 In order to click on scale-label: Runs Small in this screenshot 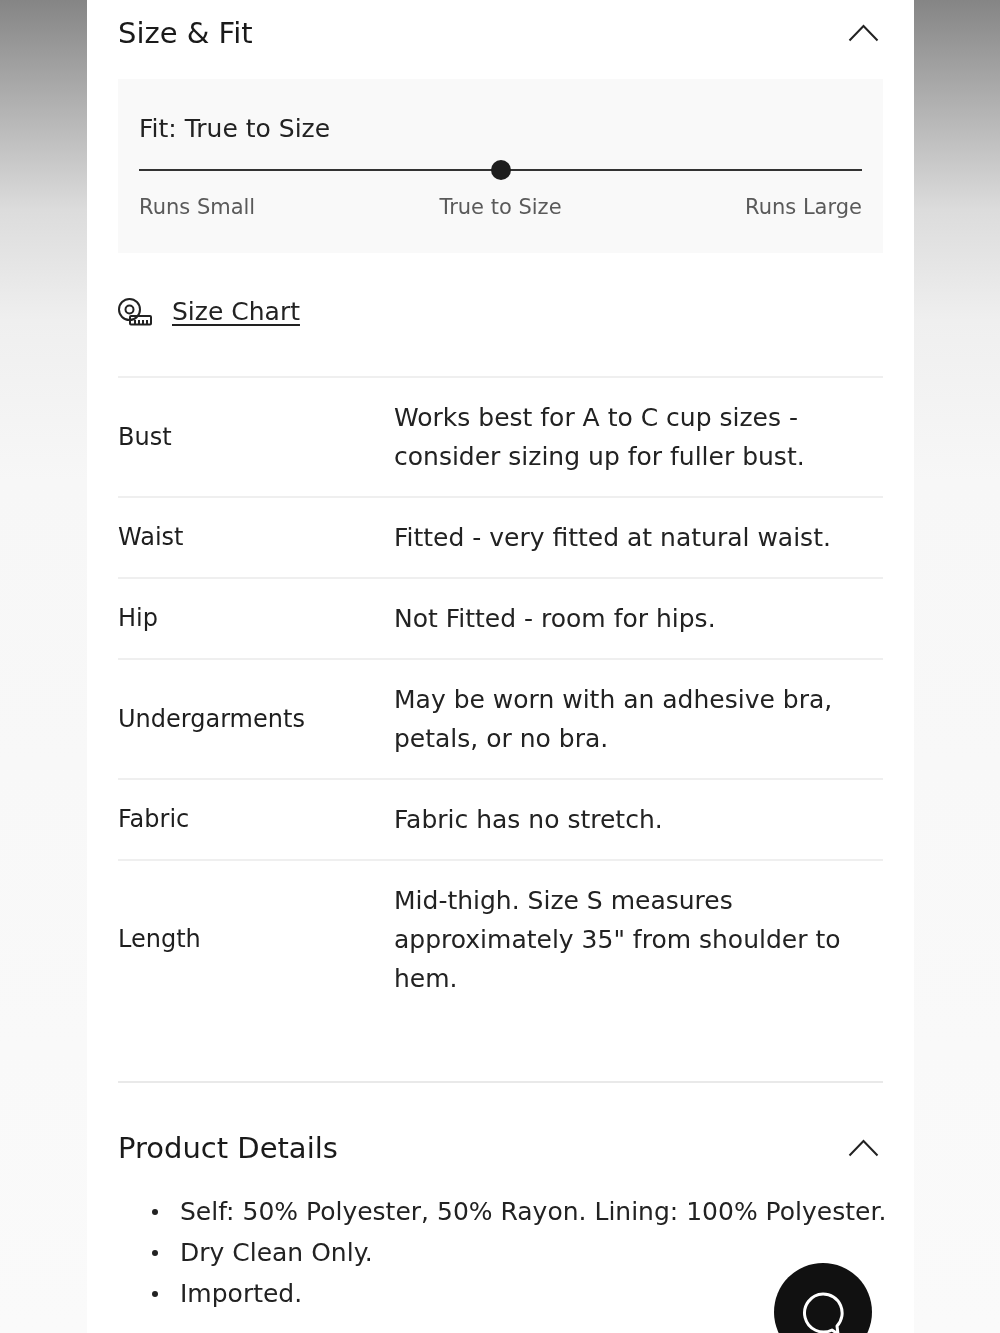, I will do `click(197, 207)`.